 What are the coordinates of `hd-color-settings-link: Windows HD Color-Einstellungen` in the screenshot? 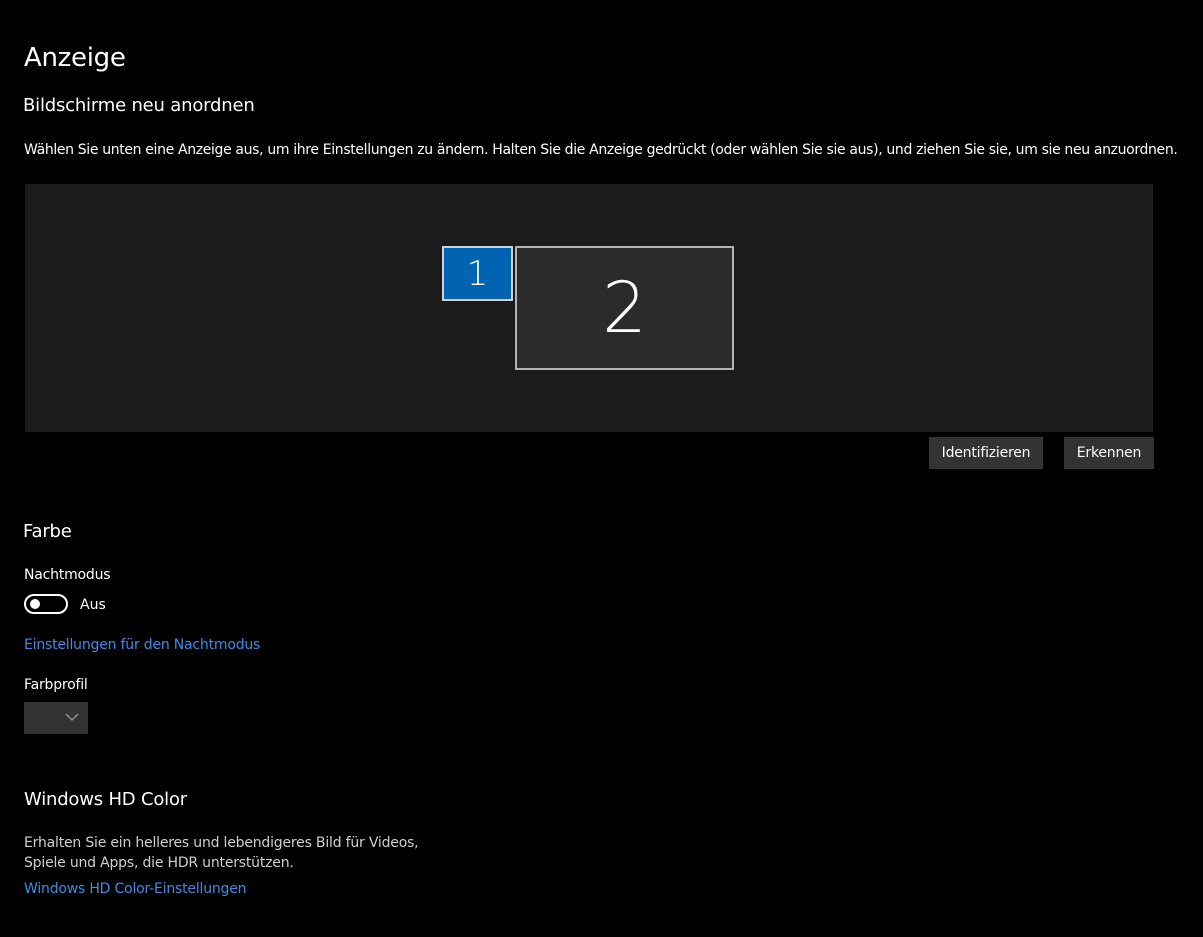 It's located at (135, 889).